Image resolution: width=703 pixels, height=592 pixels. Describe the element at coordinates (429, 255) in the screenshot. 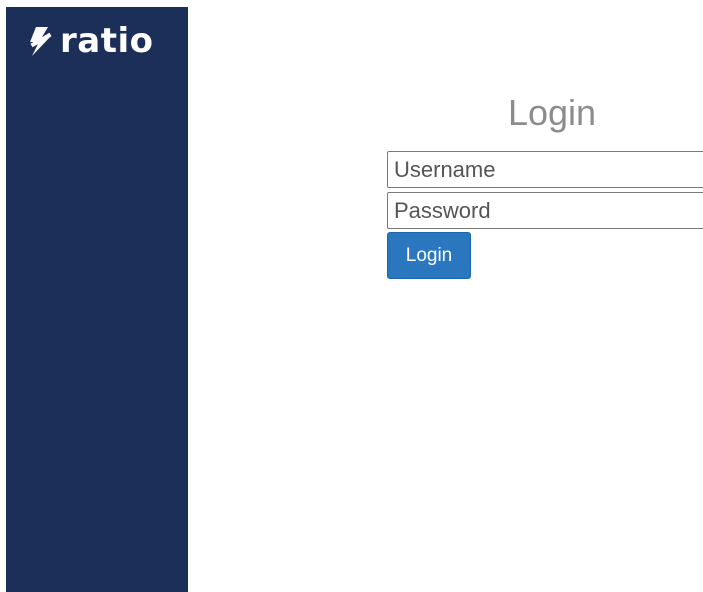

I see `login-button: Login` at that location.